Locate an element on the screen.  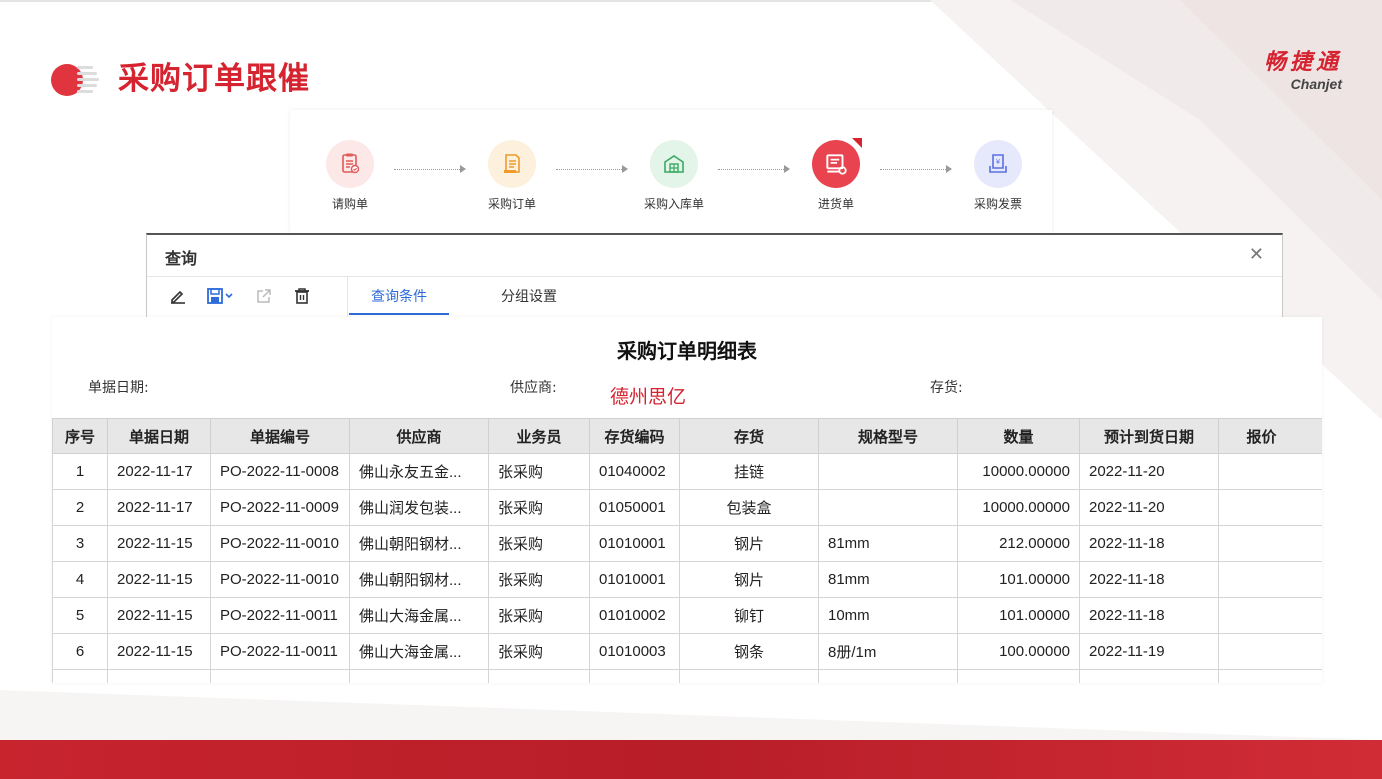
column-header: 业务员 is located at coordinates (539, 436).